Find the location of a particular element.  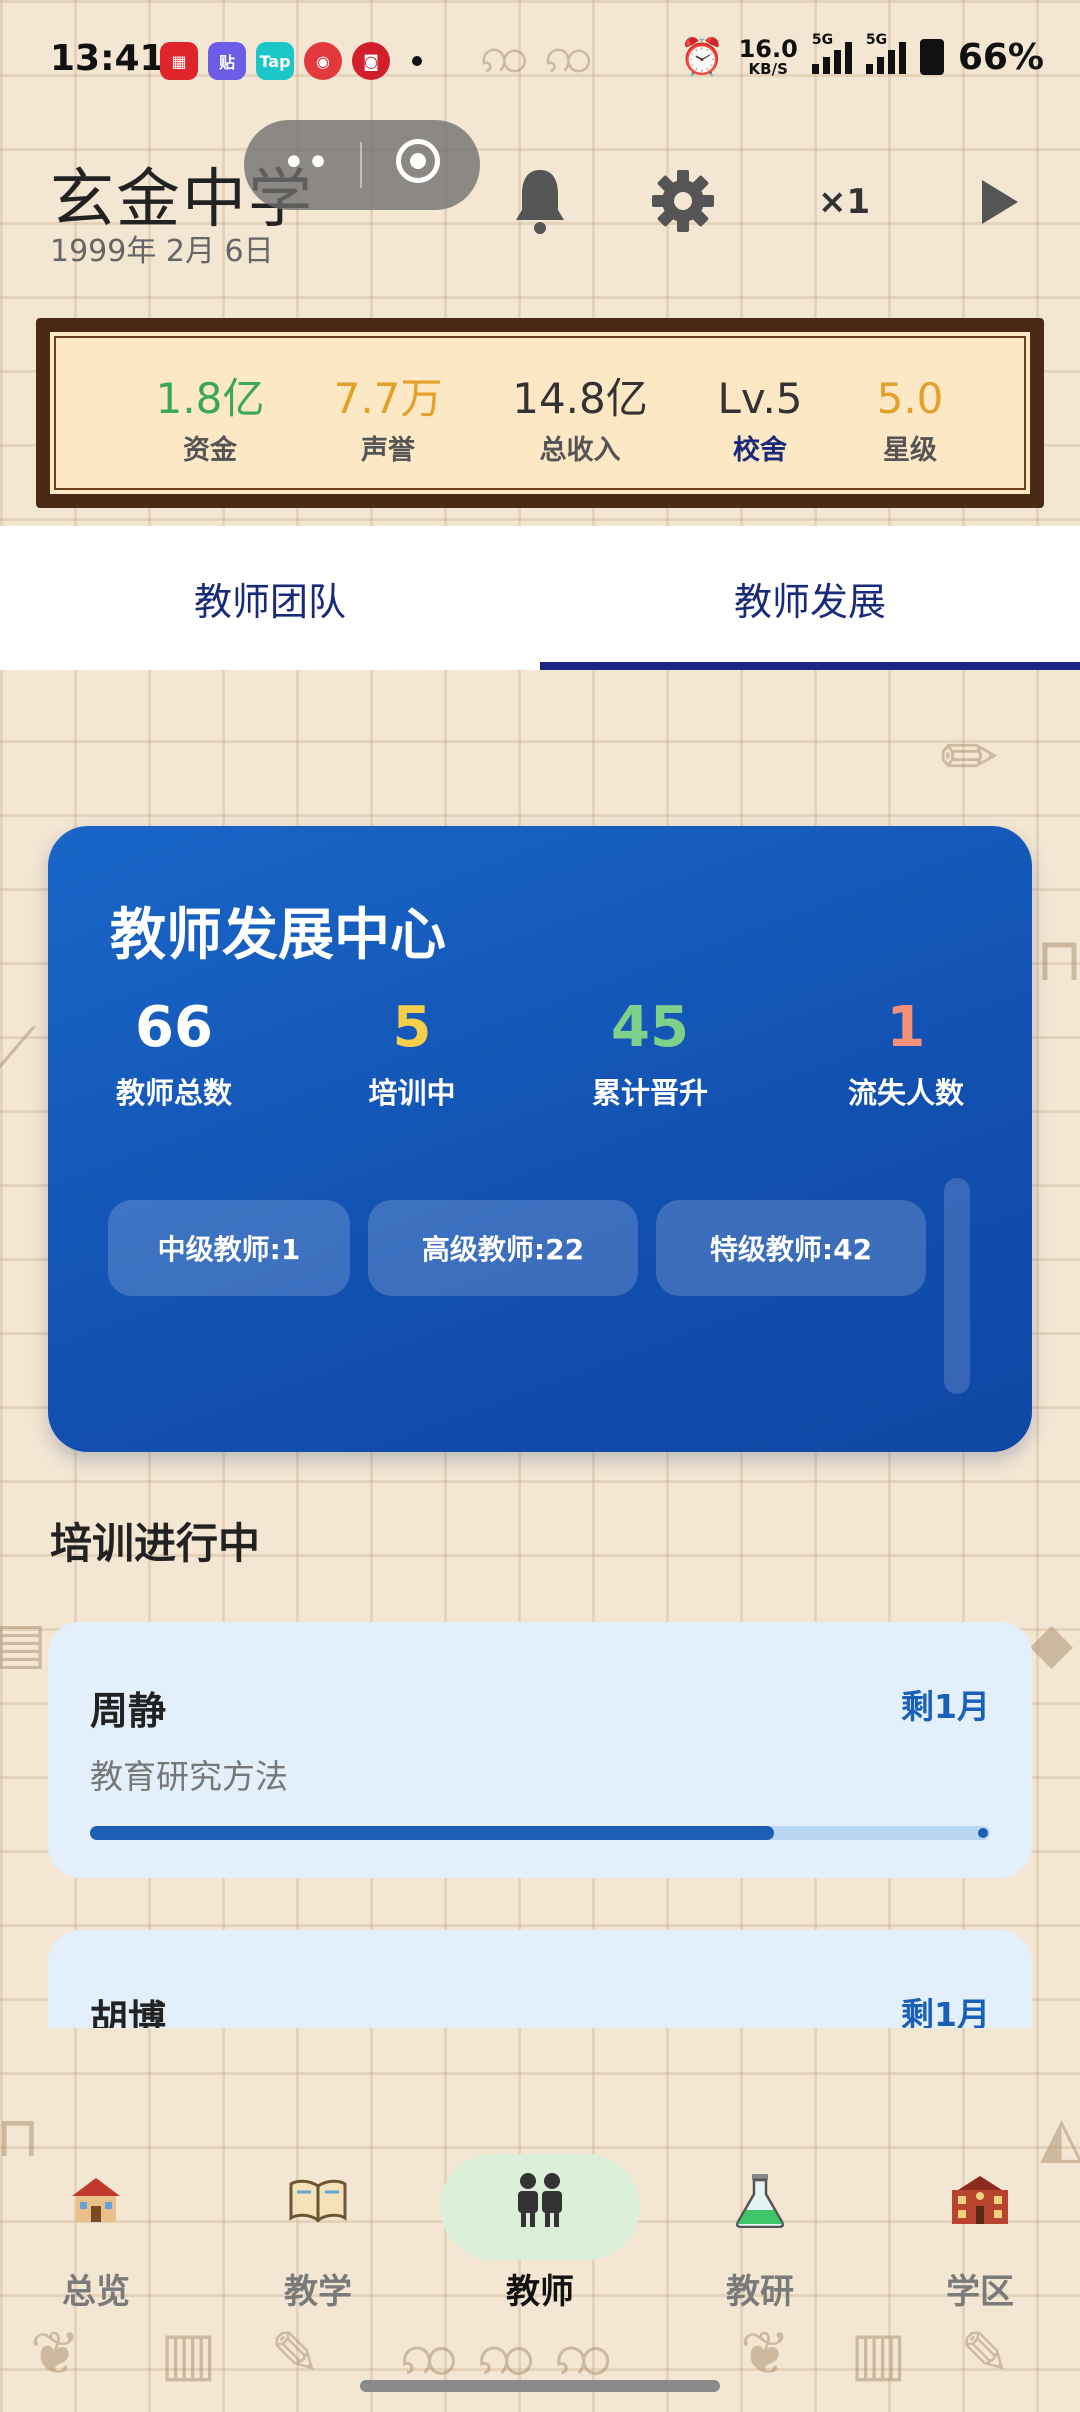

chip-scrollbar is located at coordinates (957, 1286).